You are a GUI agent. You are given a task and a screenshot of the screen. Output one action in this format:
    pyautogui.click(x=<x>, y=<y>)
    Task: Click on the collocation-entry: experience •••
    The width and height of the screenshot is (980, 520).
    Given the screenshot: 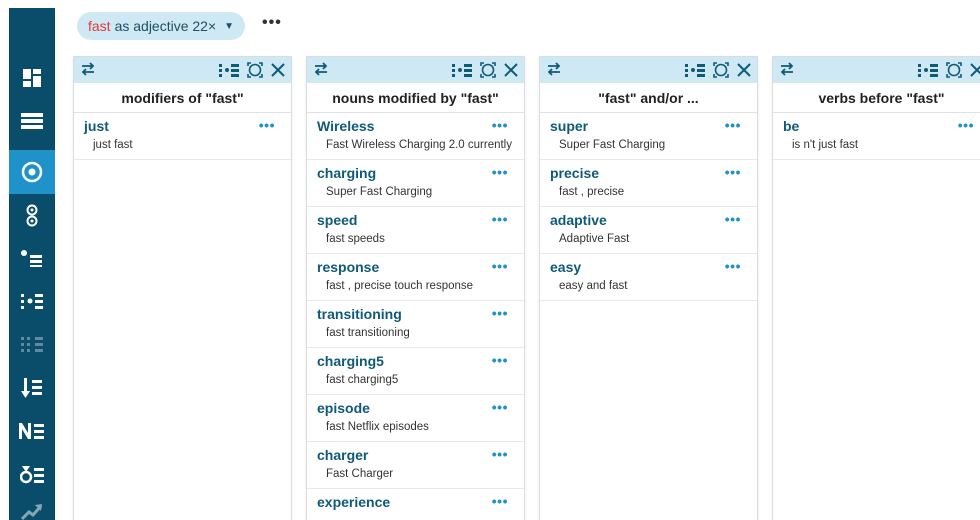 What is the action you would take?
    pyautogui.click(x=415, y=504)
    